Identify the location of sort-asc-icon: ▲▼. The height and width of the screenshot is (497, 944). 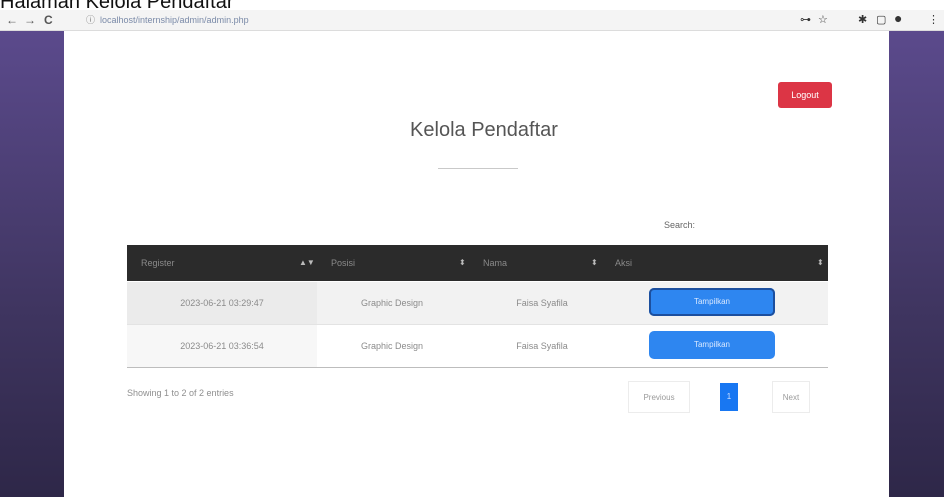
(307, 263).